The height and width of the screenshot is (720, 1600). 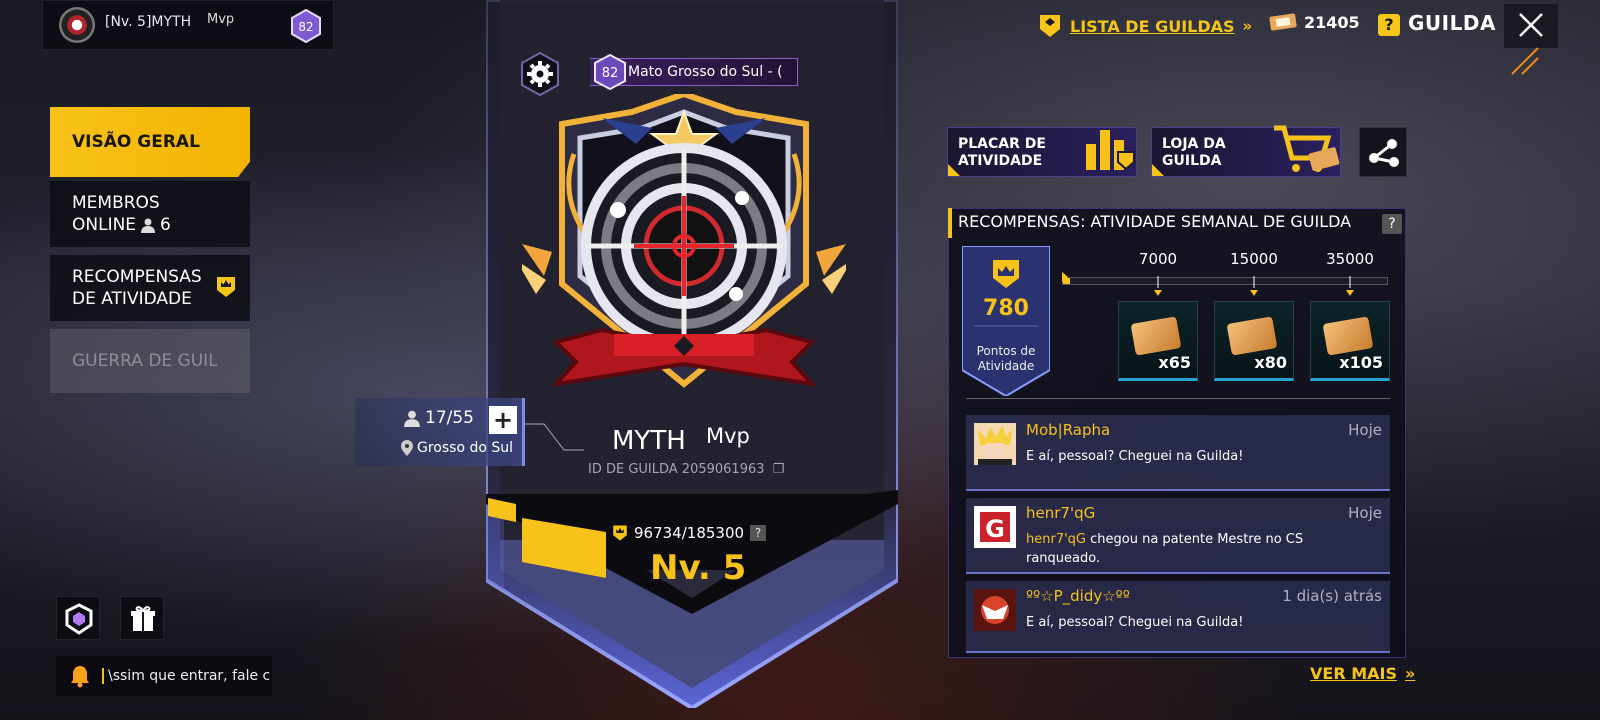 What do you see at coordinates (104, 225) in the screenshot?
I see `tab-members-label-2: ONLINE` at bounding box center [104, 225].